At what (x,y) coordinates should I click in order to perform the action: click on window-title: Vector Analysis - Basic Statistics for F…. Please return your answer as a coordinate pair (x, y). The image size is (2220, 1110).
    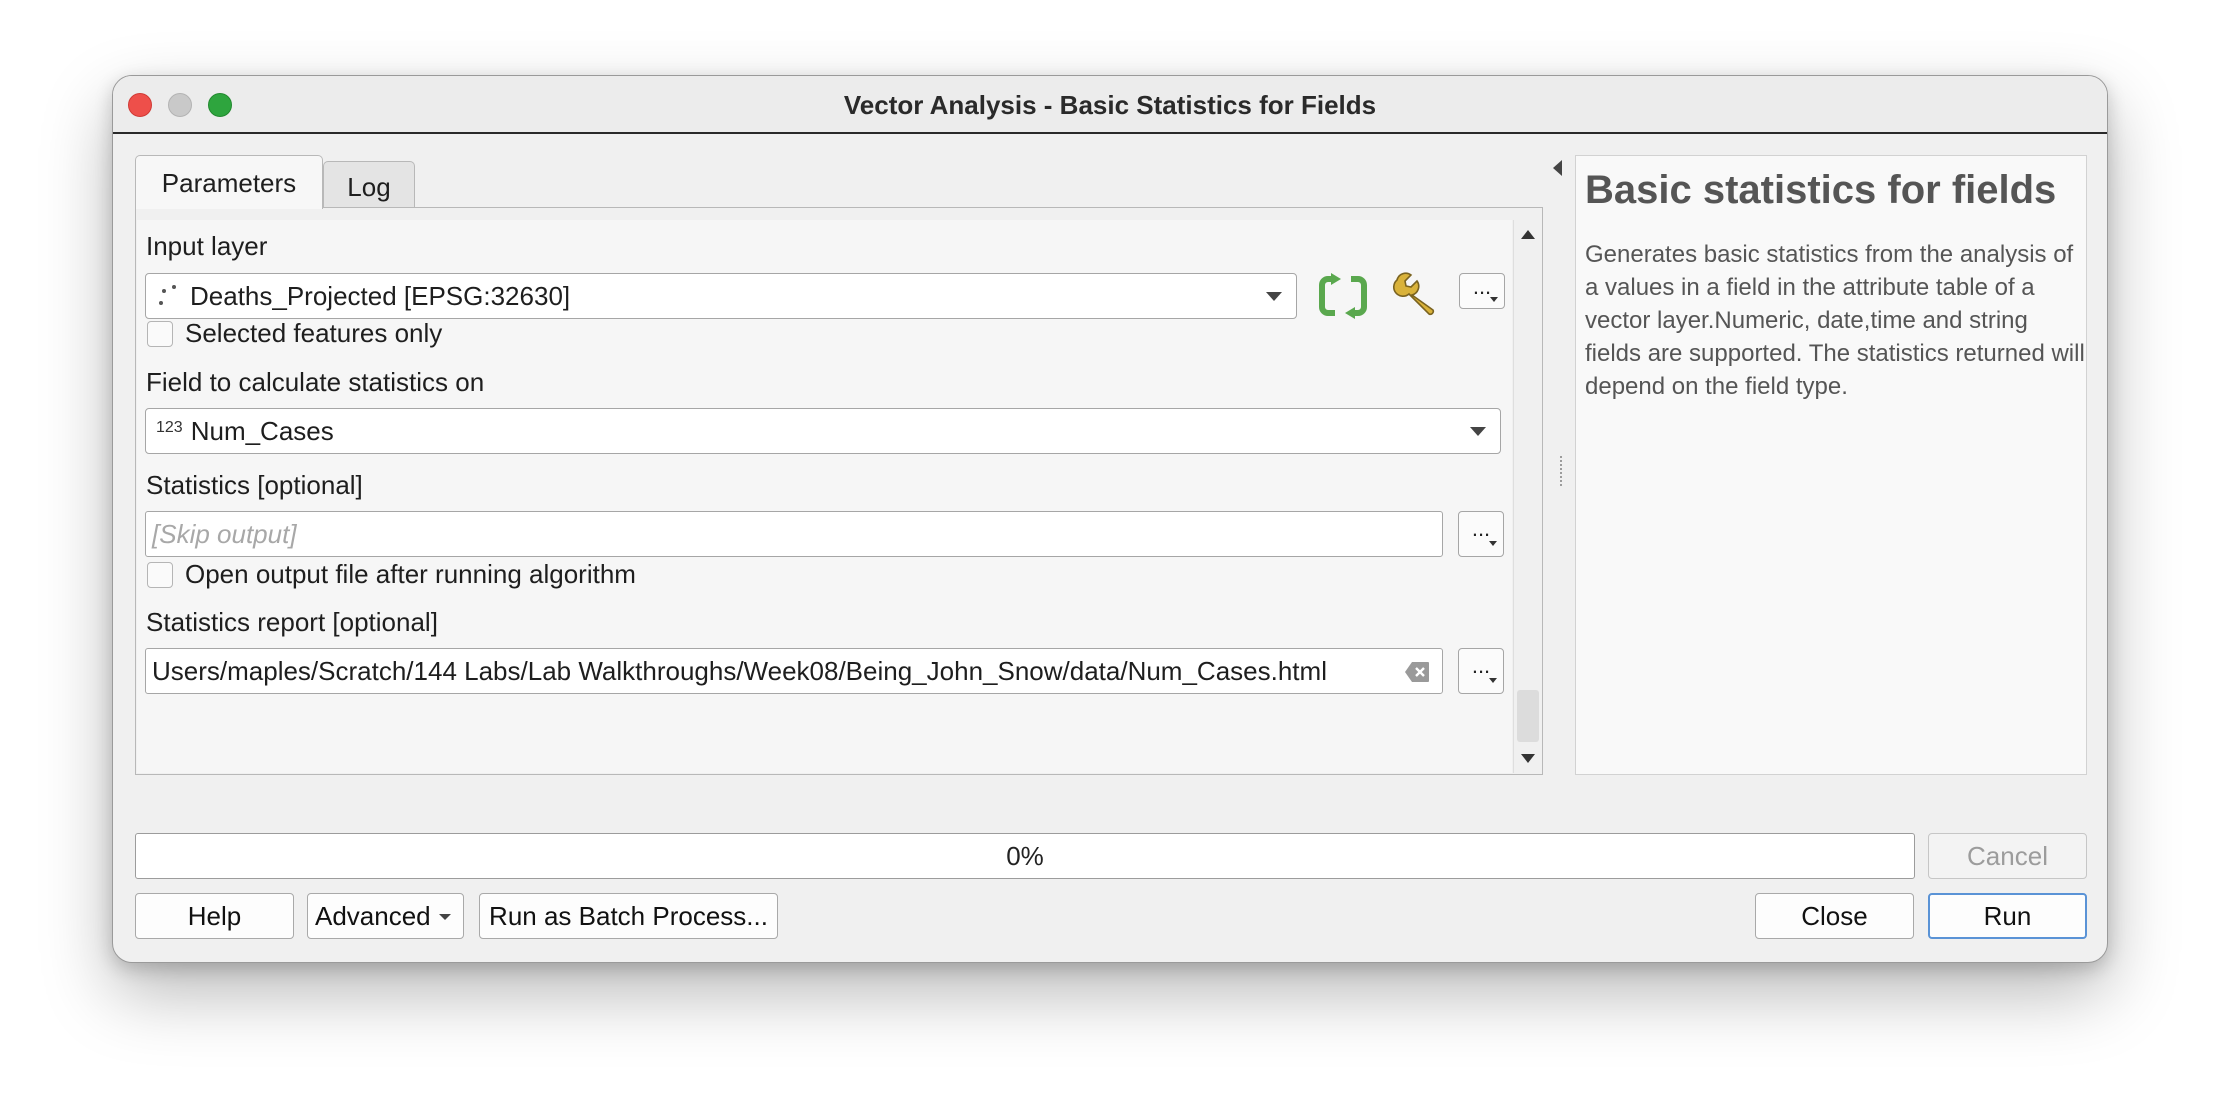
    Looking at the image, I should click on (1110, 105).